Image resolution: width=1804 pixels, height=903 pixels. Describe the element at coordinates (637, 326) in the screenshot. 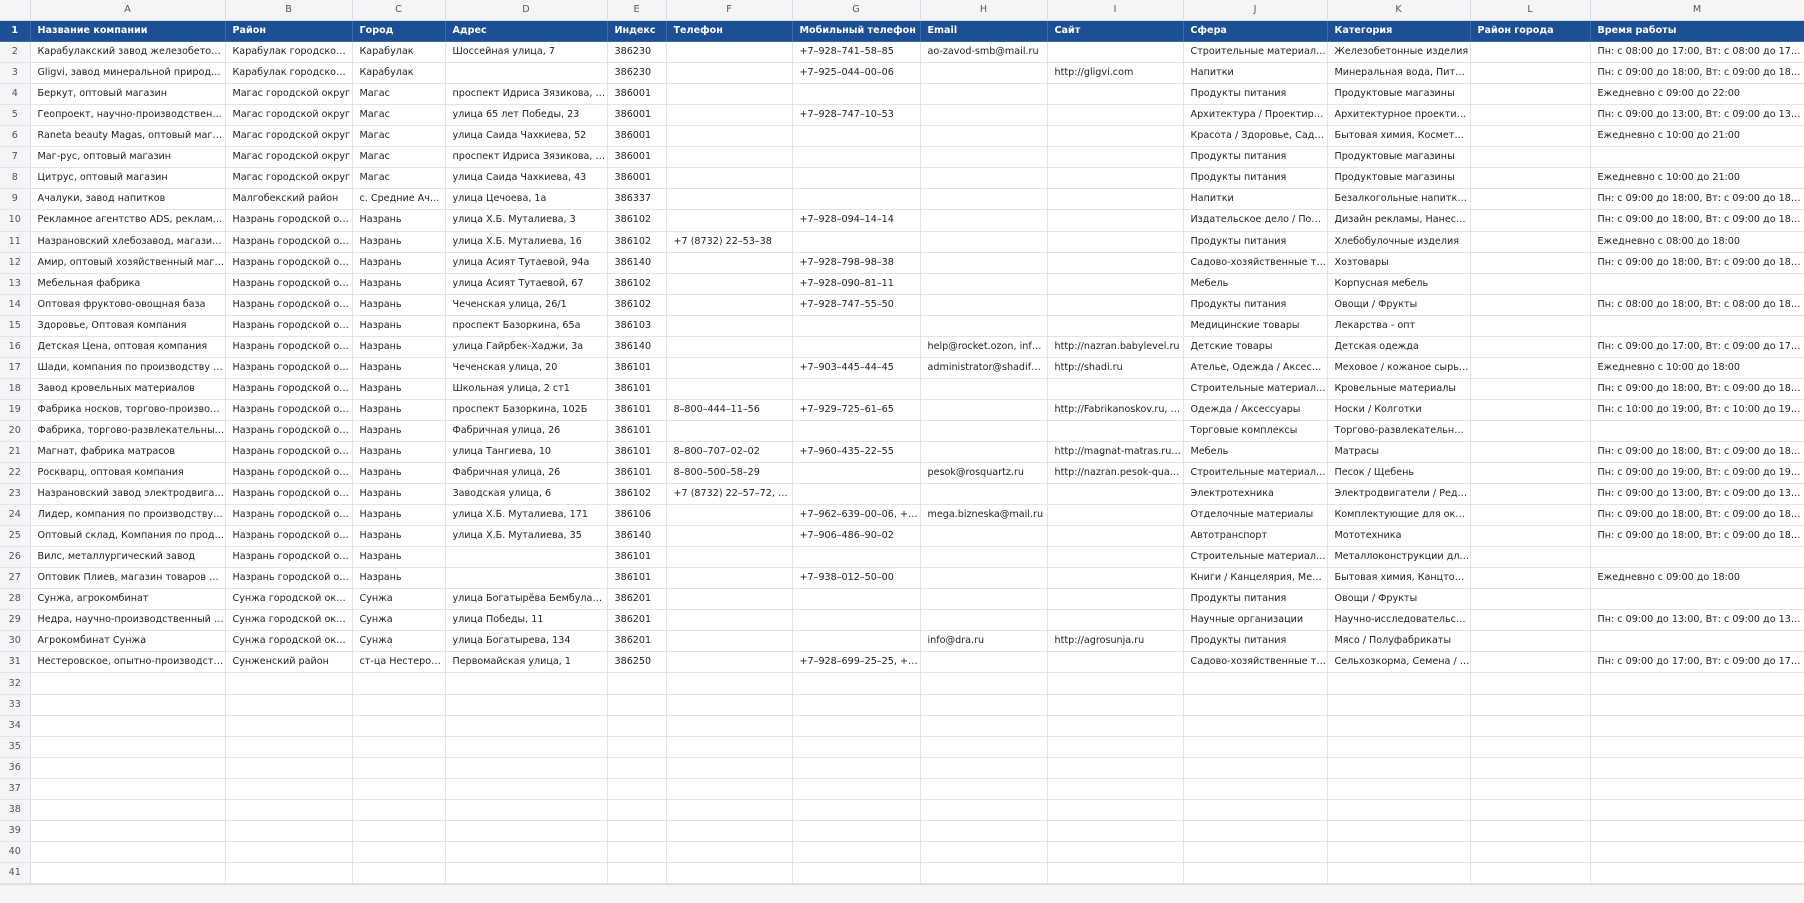

I see `cell: 386103` at that location.